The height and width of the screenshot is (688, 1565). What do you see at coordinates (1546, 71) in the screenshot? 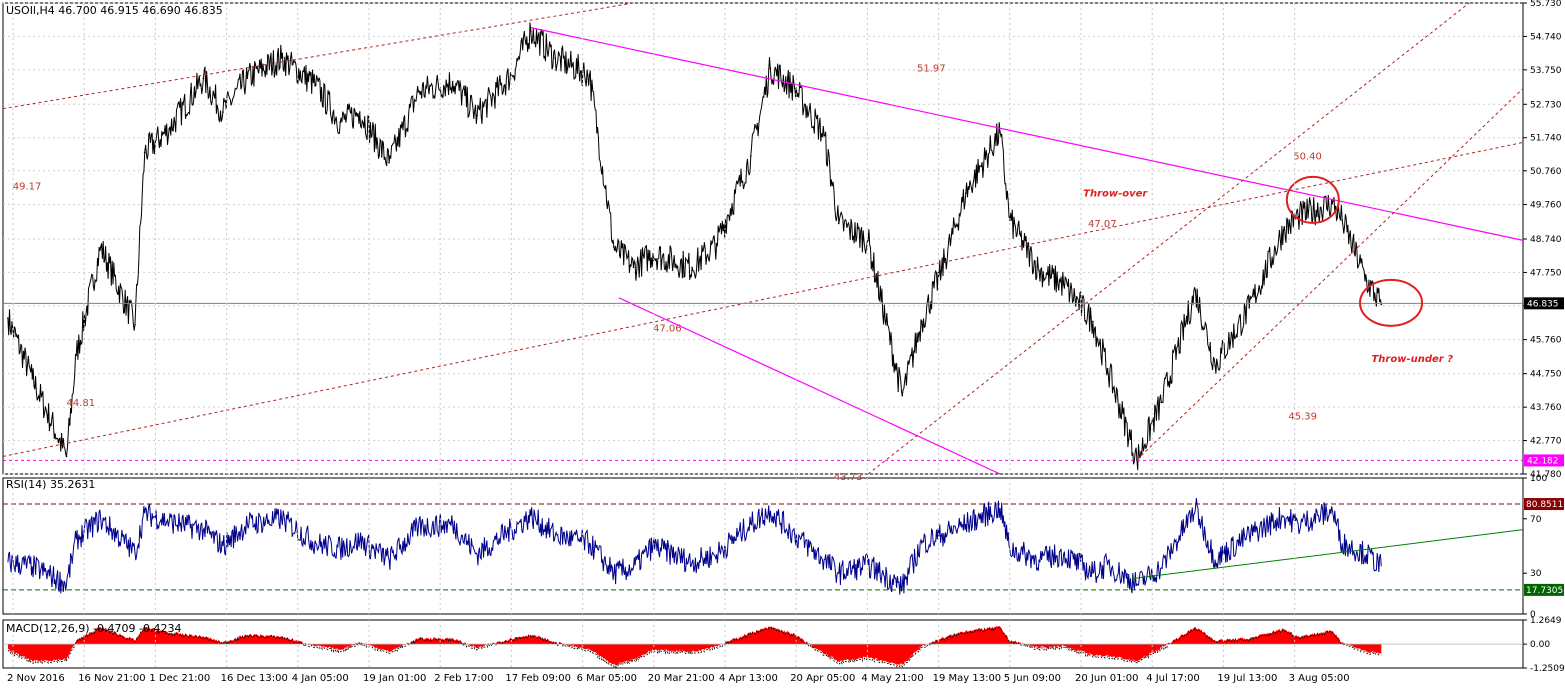
I see `y-tick-label: 53.750` at bounding box center [1546, 71].